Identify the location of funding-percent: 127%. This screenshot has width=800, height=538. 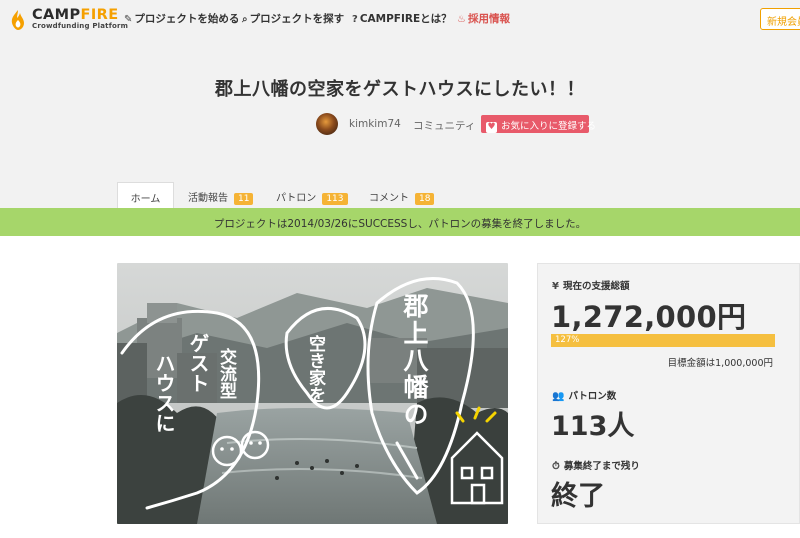
(567, 340).